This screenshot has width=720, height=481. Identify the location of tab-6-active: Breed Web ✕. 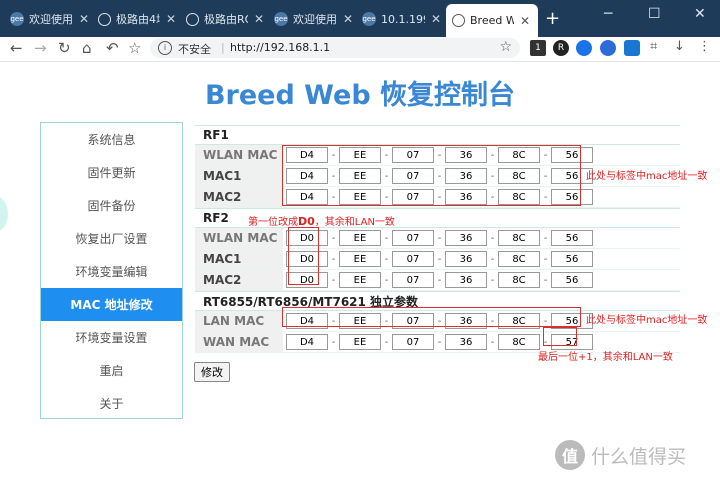
(492, 20).